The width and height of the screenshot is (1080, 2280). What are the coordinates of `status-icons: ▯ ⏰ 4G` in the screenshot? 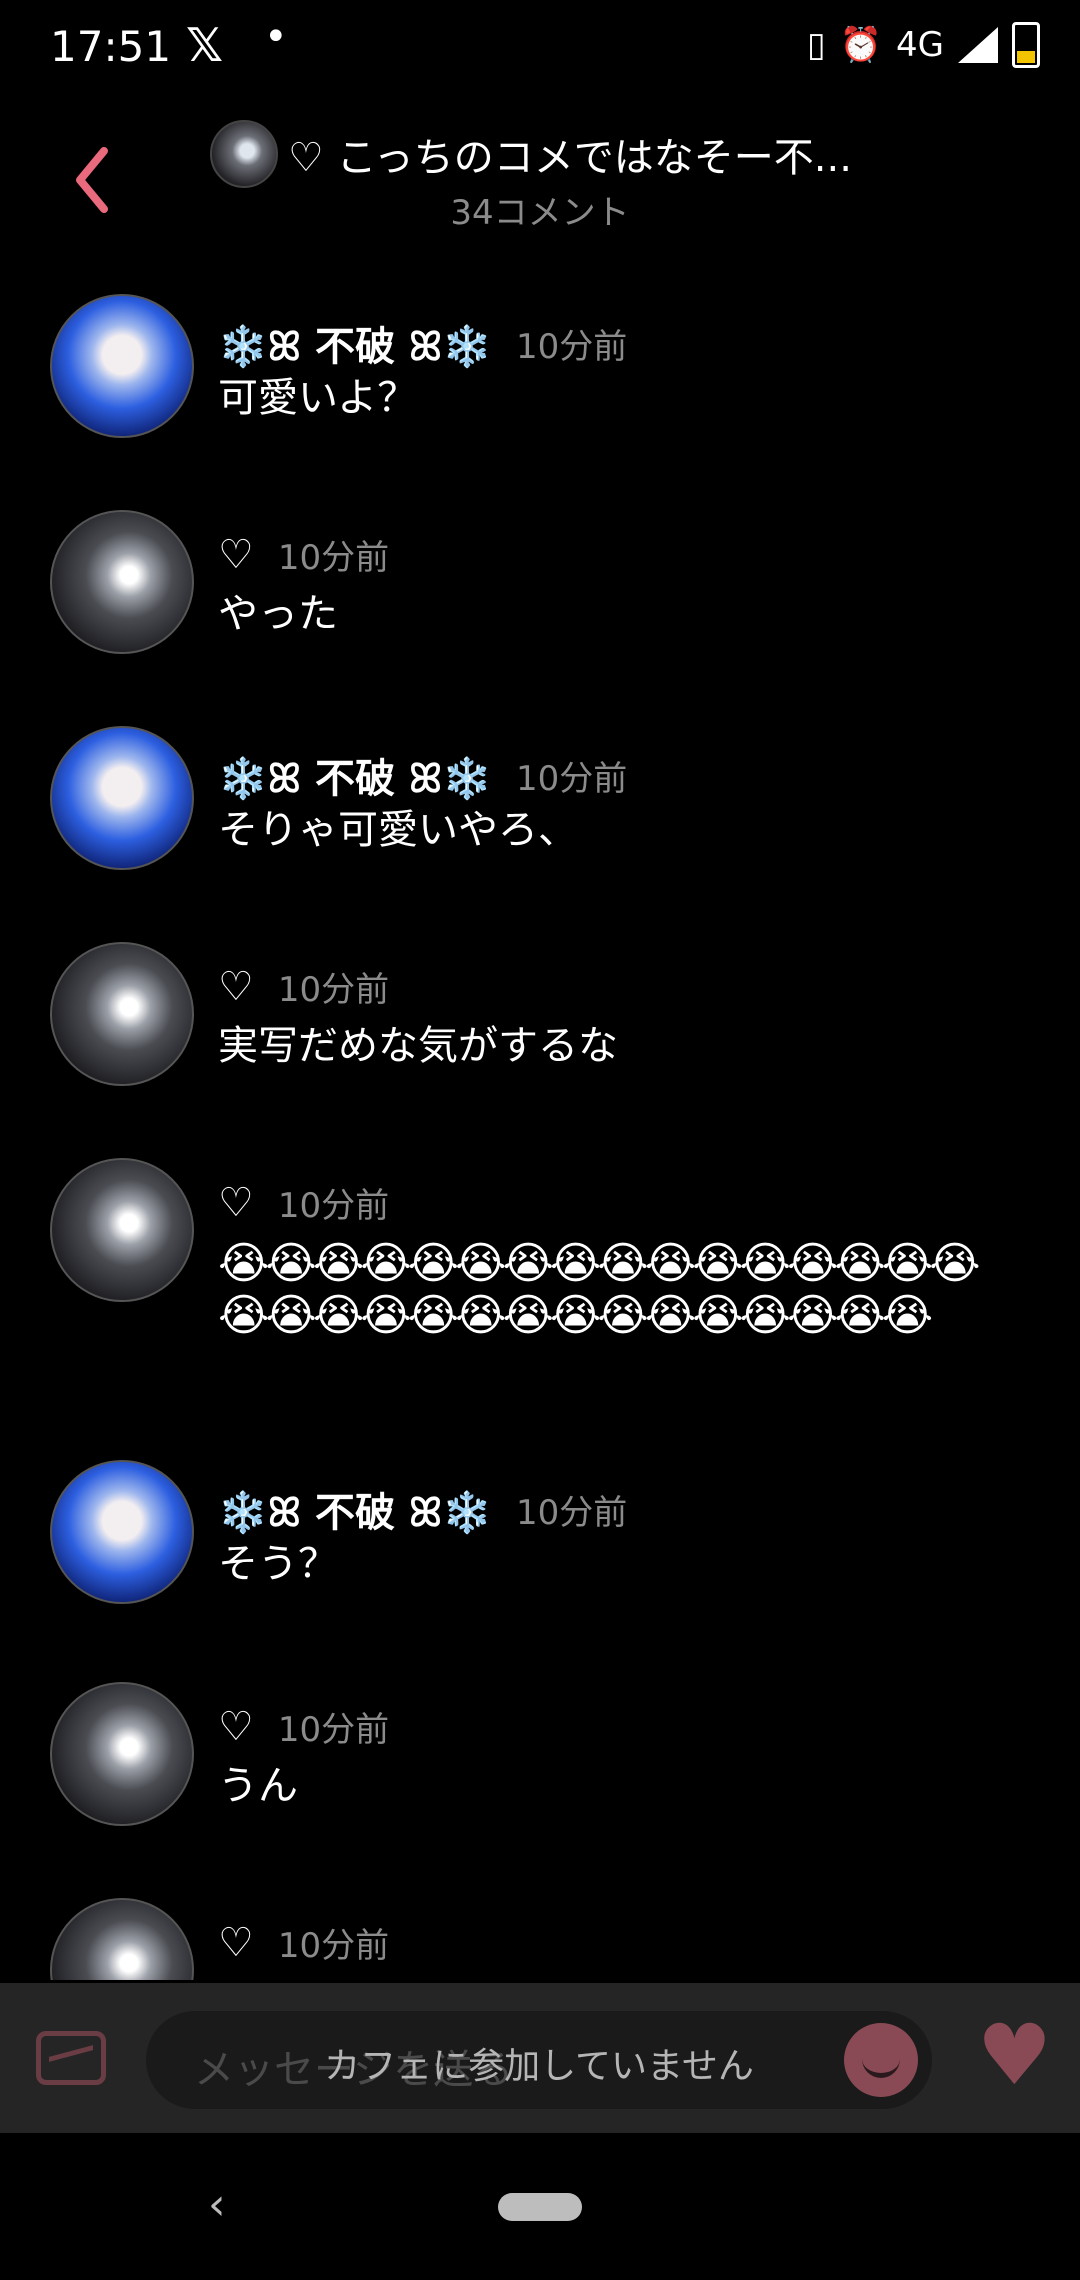 It's located at (923, 45).